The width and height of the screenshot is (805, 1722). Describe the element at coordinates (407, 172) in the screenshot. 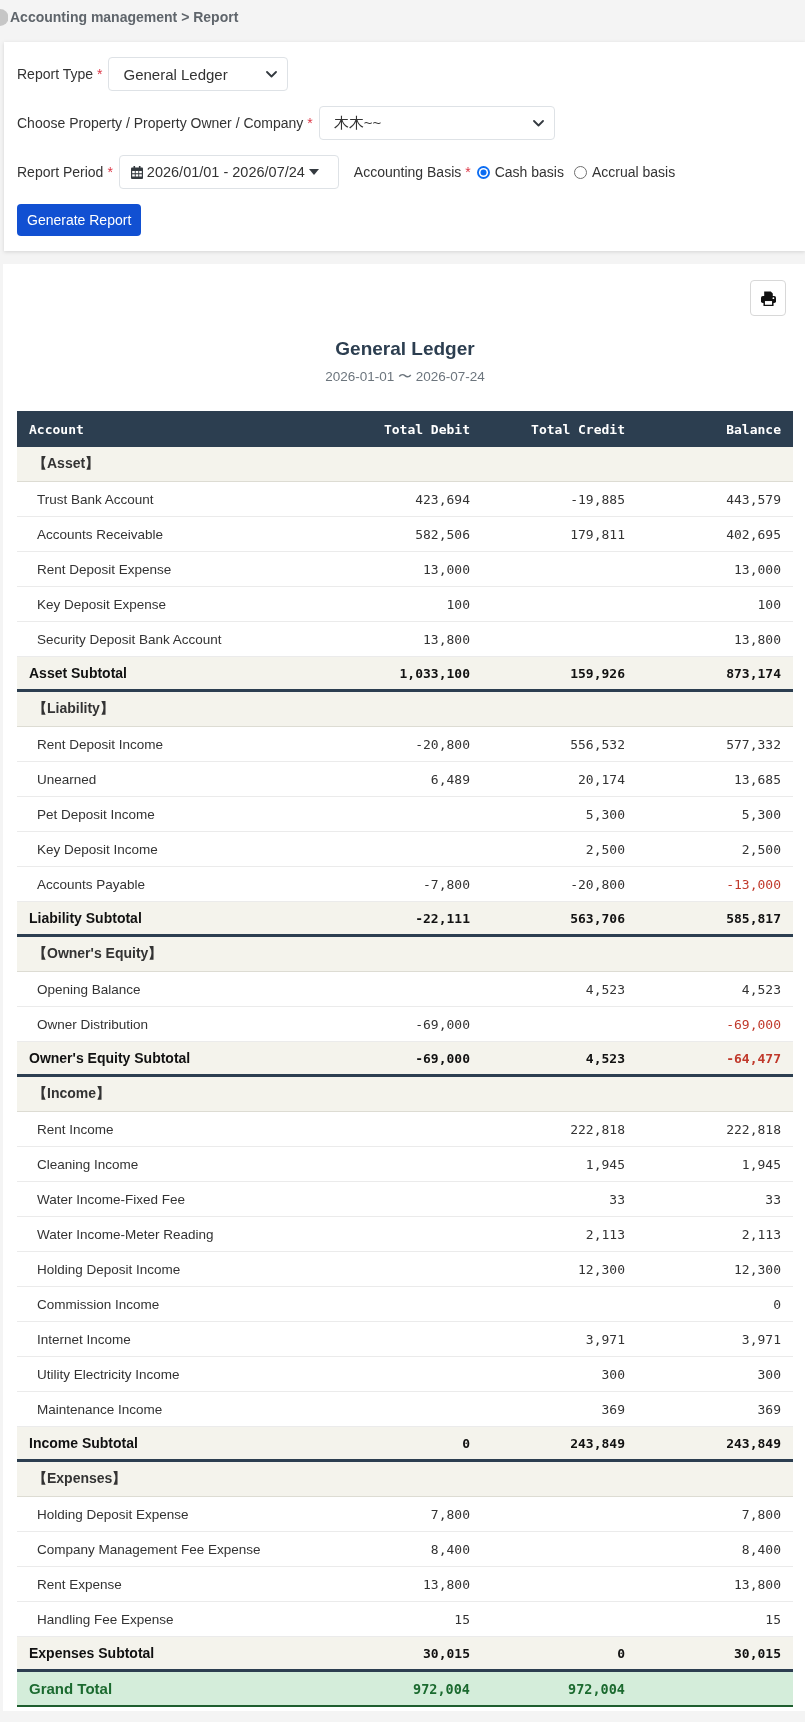

I see `field-label: Accounting Basis` at that location.